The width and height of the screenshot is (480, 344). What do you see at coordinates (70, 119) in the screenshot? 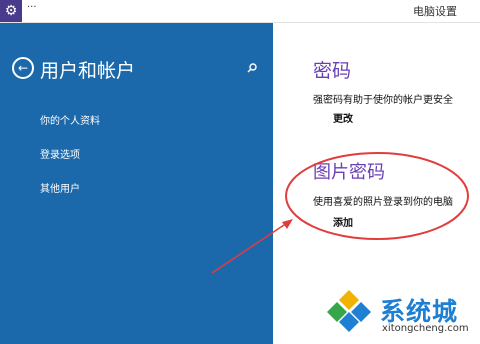
I see `sidebar-item-profile: 你的个人资料` at bounding box center [70, 119].